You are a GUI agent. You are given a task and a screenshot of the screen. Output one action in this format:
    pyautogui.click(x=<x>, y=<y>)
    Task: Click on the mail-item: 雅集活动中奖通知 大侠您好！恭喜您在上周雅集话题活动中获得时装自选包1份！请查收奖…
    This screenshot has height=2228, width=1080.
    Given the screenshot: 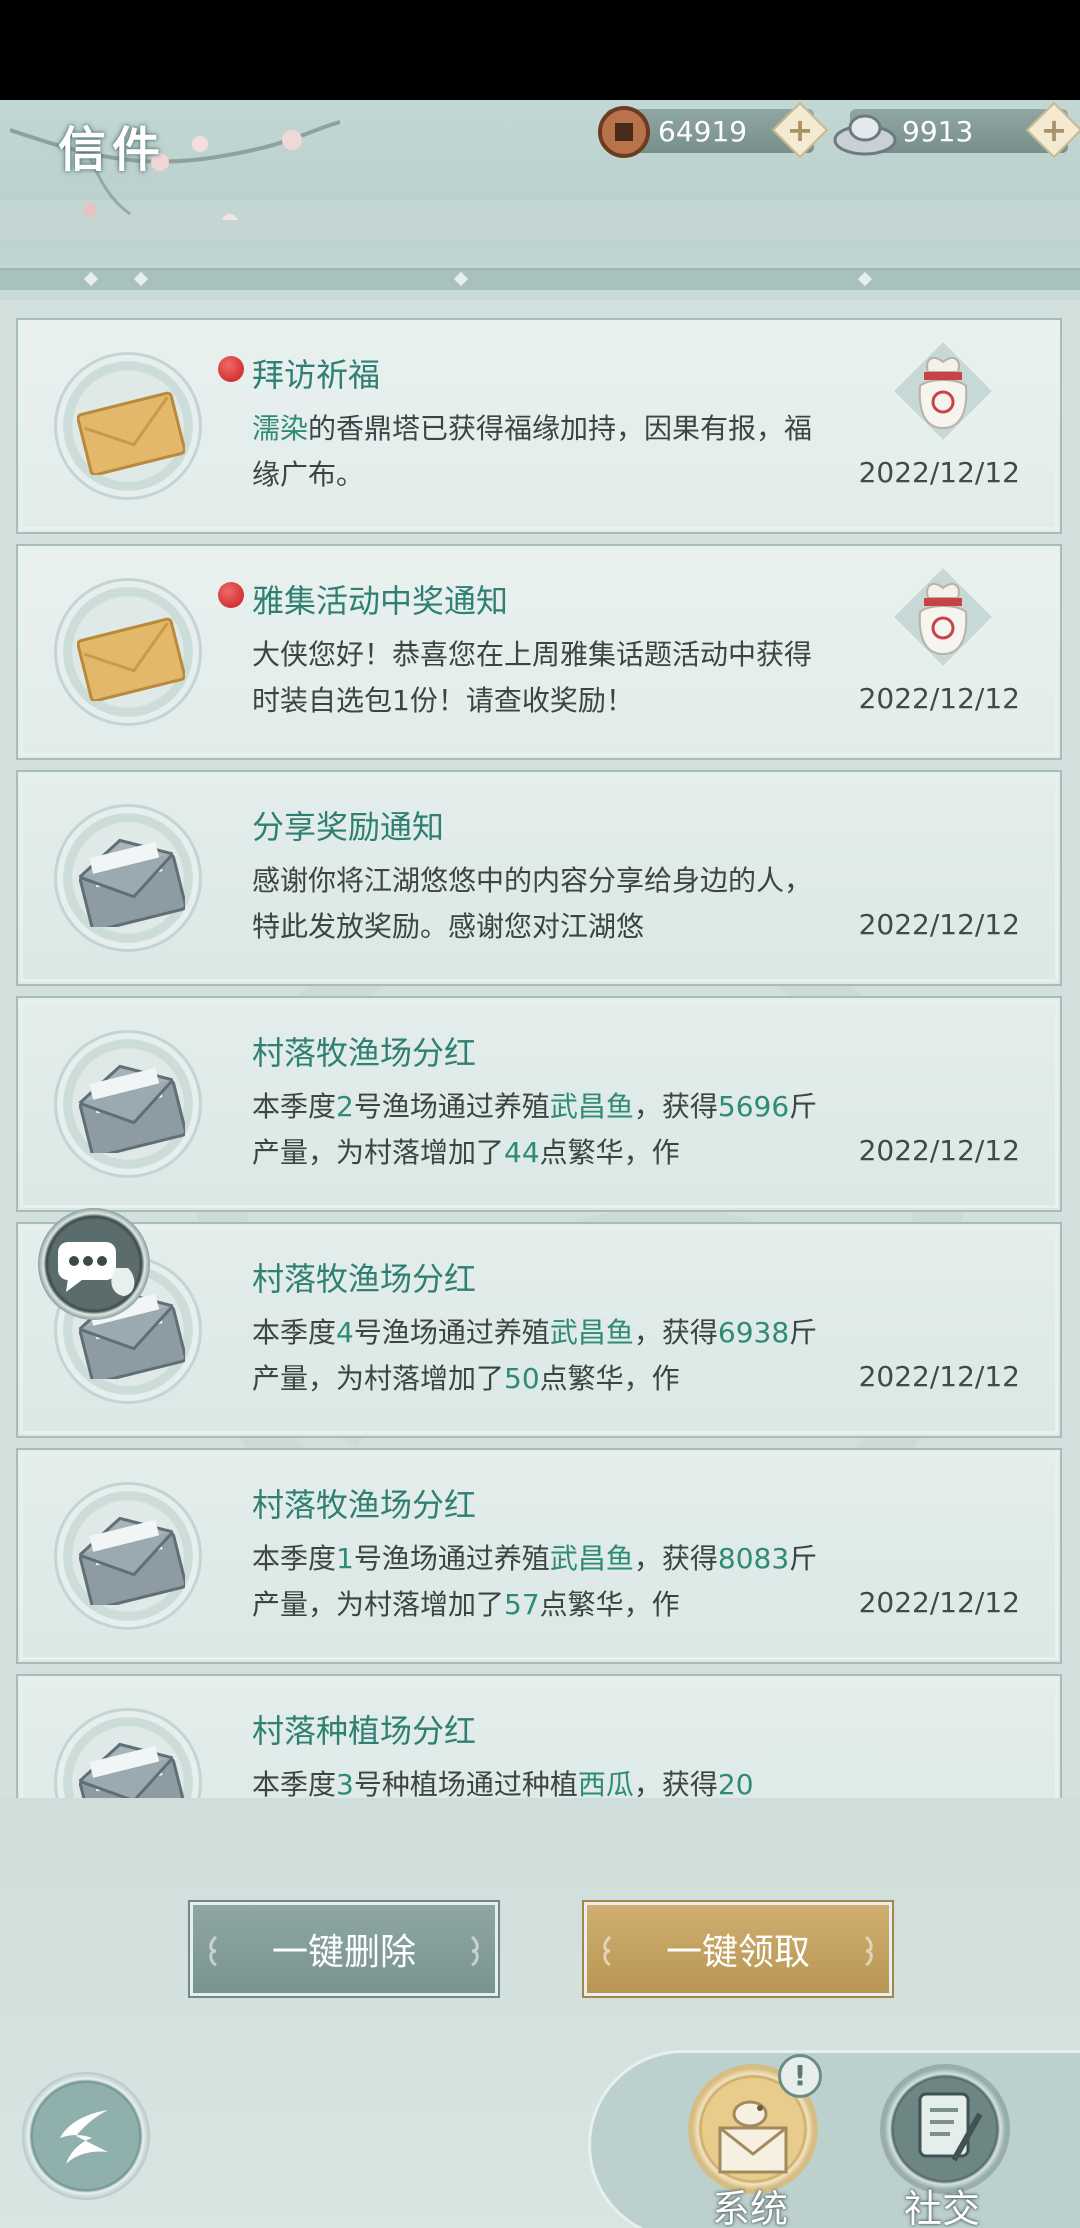 What is the action you would take?
    pyautogui.click(x=539, y=652)
    